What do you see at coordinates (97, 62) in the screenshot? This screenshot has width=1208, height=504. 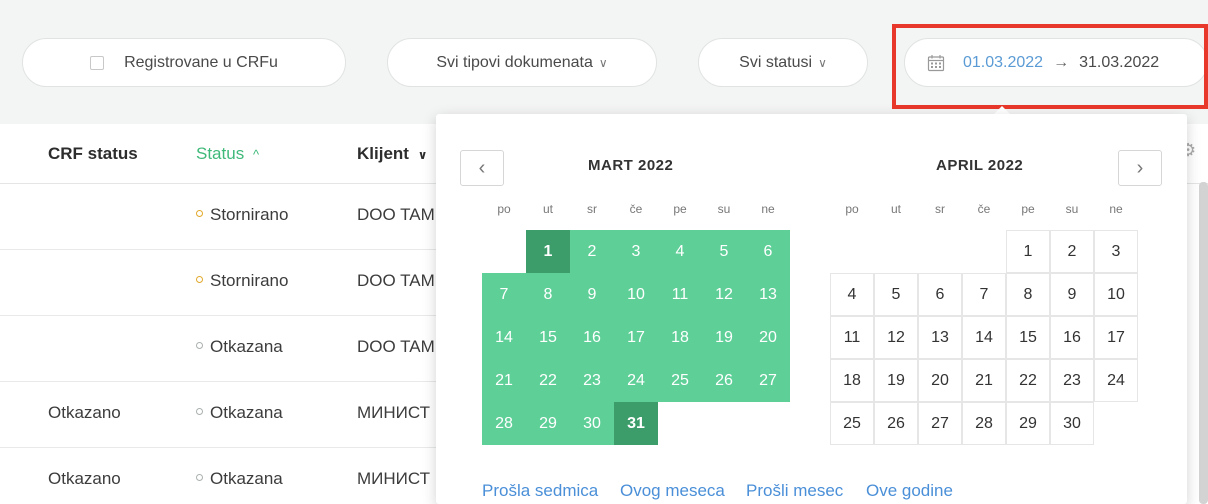 I see `registered-checkbox` at bounding box center [97, 62].